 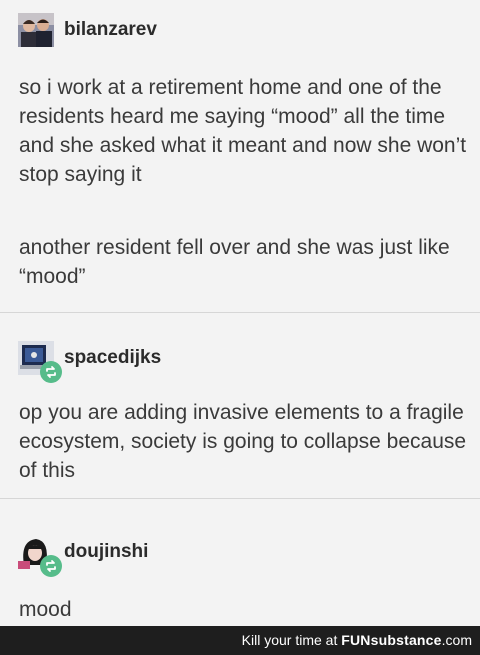 I want to click on post-header: doujinshi, so click(x=83, y=556).